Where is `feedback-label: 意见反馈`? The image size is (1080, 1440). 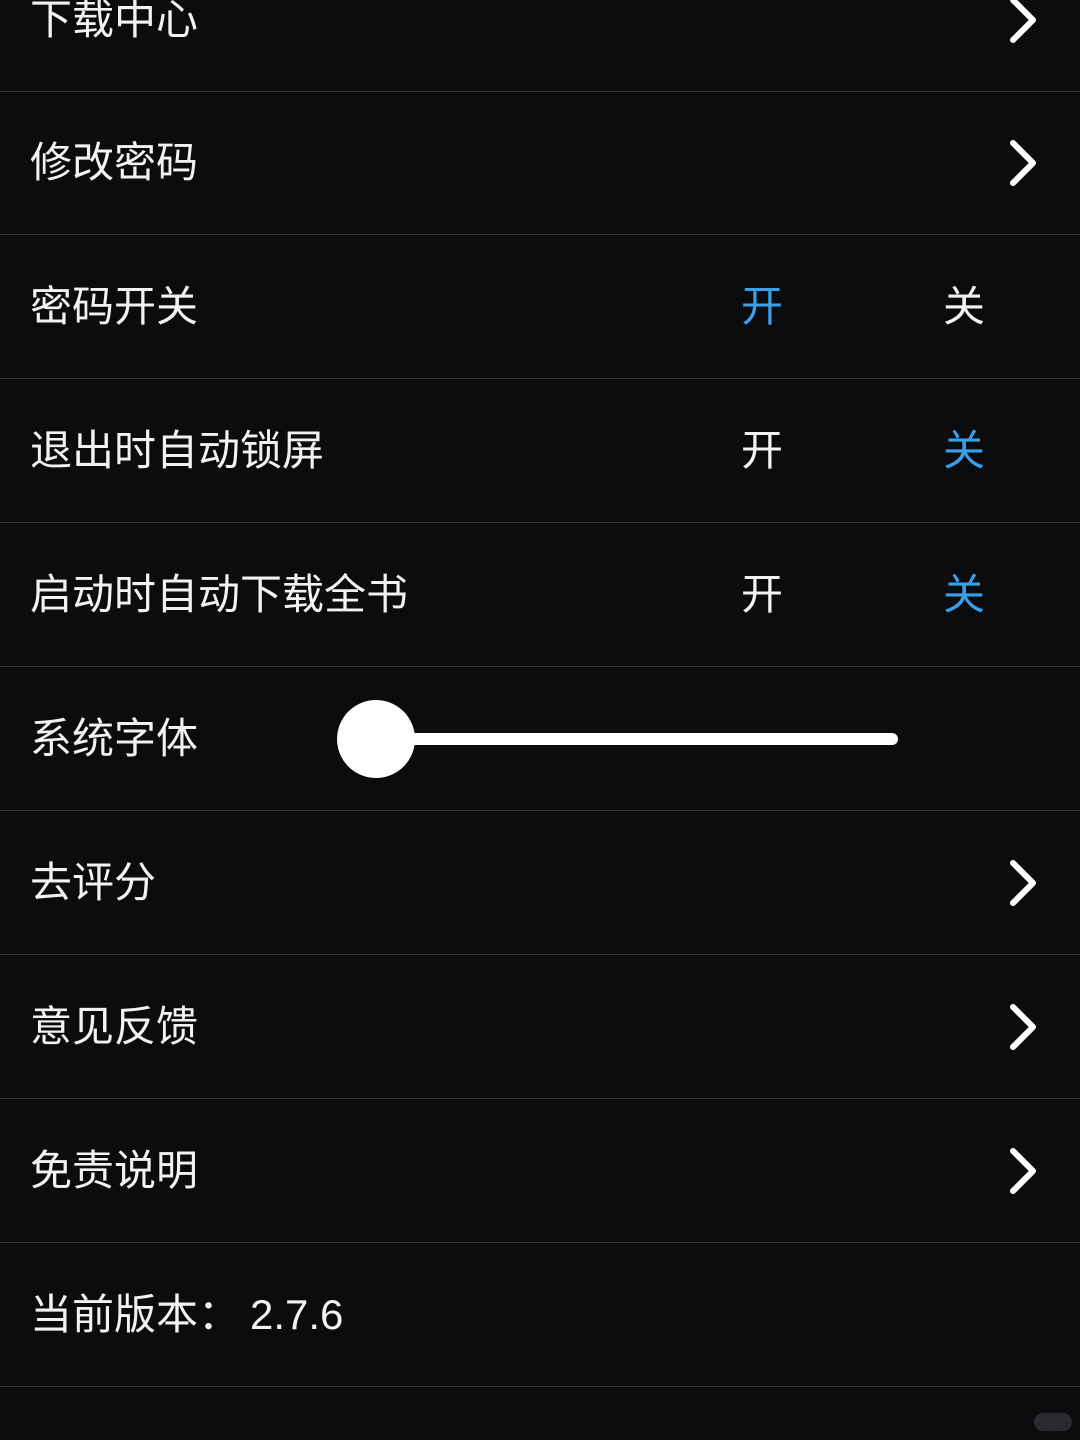
feedback-label: 意见反馈 is located at coordinates (114, 1026).